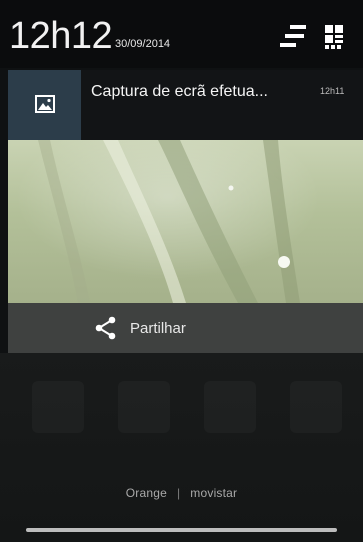  Describe the element at coordinates (332, 91) in the screenshot. I see `notification-time: 12h11` at that location.